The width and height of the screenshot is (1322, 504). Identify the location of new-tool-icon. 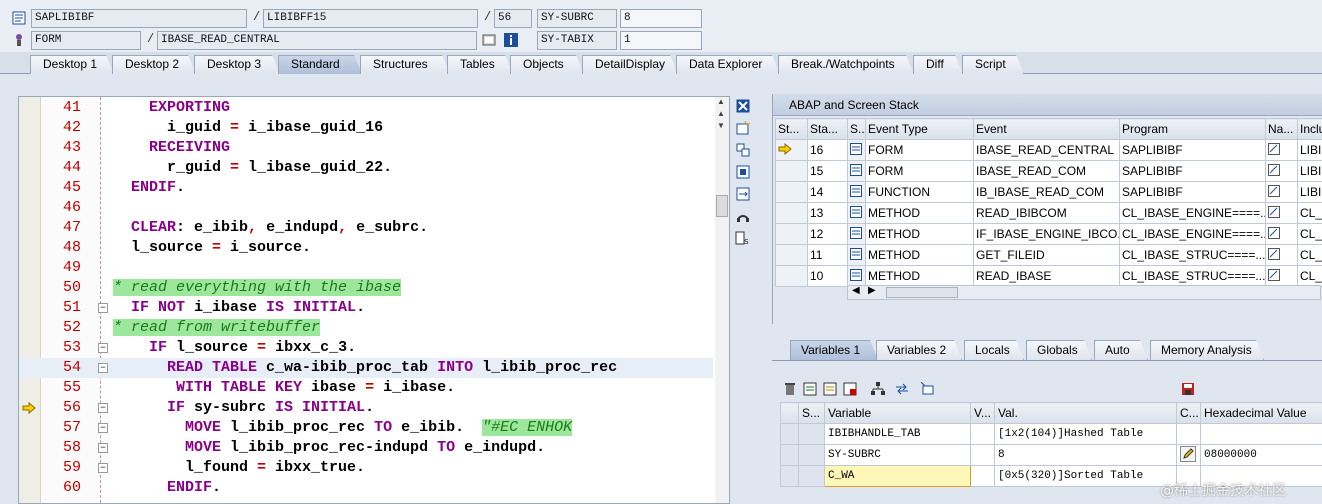
(743, 128).